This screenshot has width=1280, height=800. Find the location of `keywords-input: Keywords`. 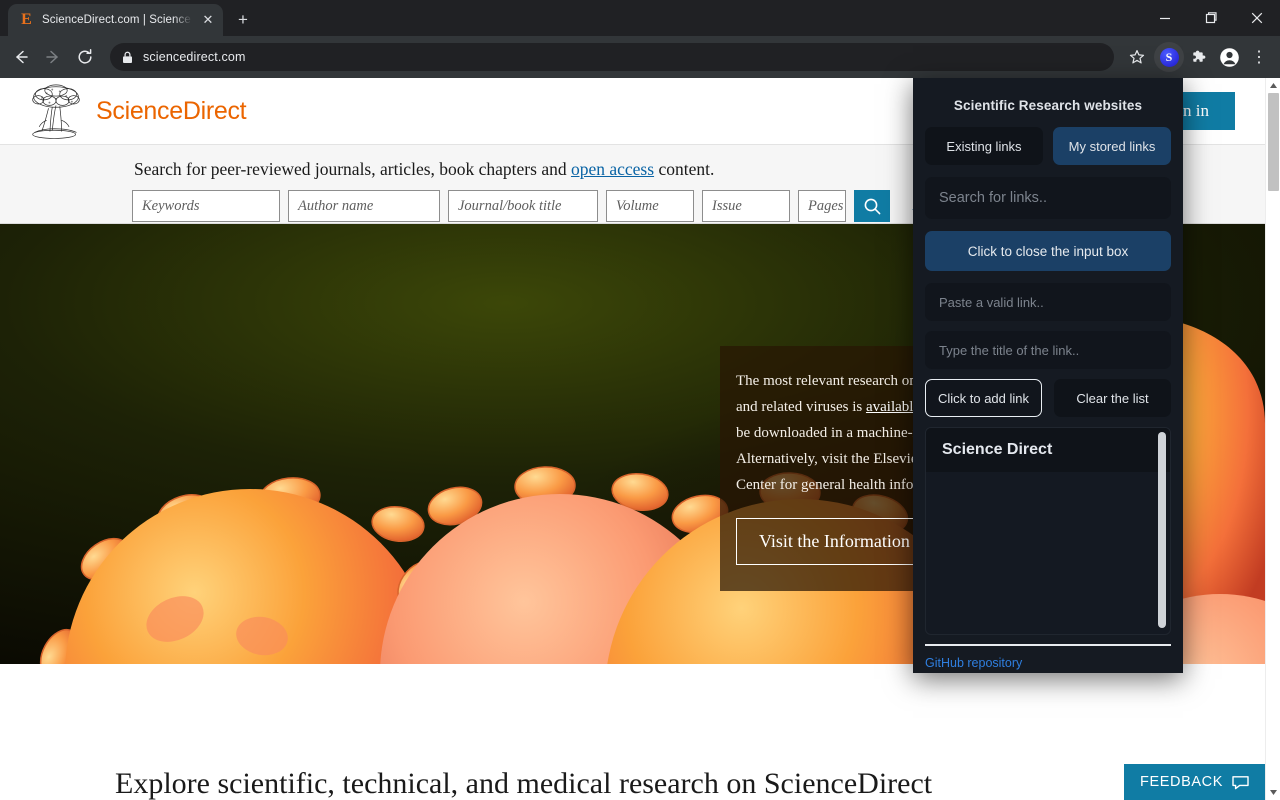

keywords-input: Keywords is located at coordinates (206, 206).